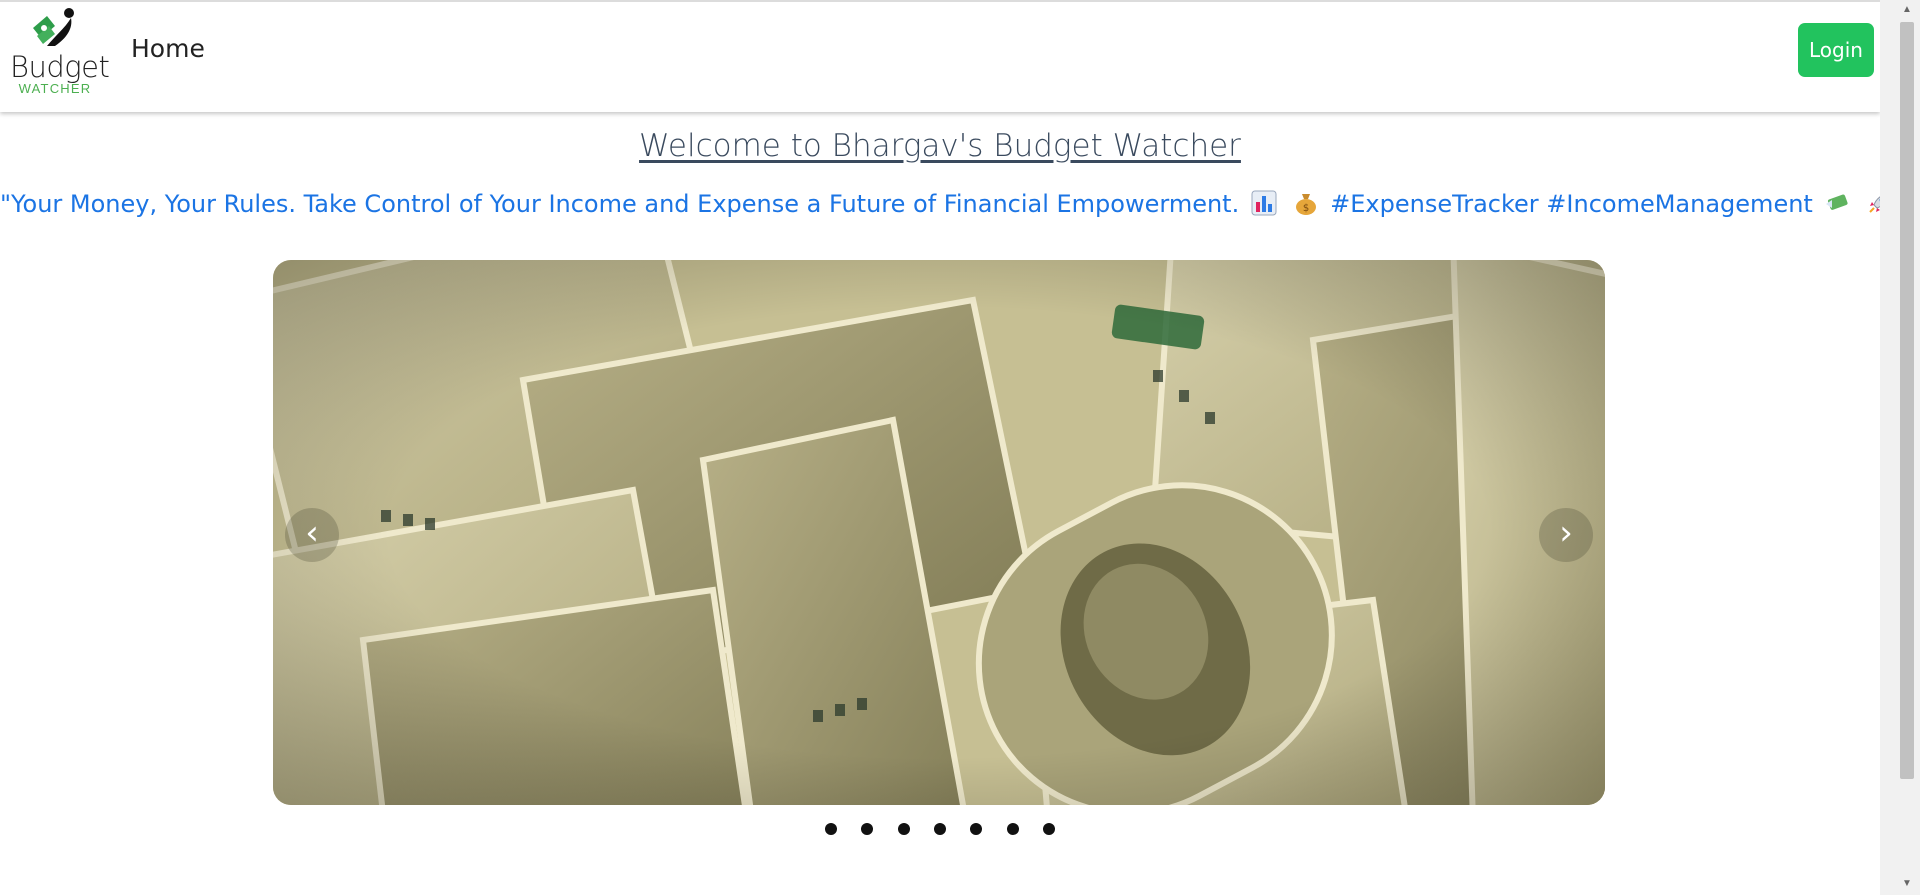 The width and height of the screenshot is (1920, 895). What do you see at coordinates (1907, 10) in the screenshot?
I see `scroll-up-arrow-icon: ▲` at bounding box center [1907, 10].